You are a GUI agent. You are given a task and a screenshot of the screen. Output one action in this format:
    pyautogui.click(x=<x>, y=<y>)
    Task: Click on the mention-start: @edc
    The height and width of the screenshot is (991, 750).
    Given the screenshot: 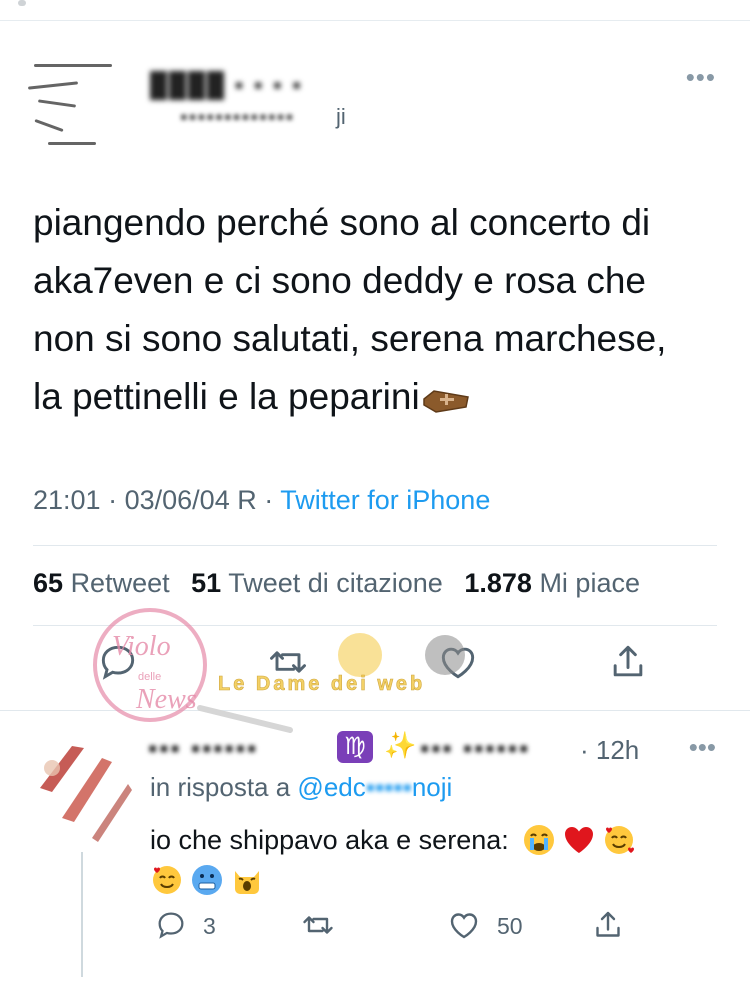 What is the action you would take?
    pyautogui.click(x=331, y=787)
    